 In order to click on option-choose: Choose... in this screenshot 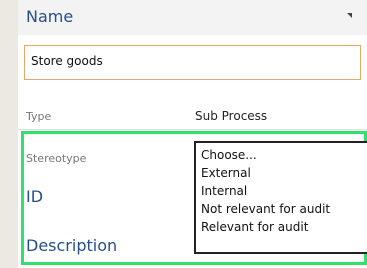, I will do `click(284, 155)`.